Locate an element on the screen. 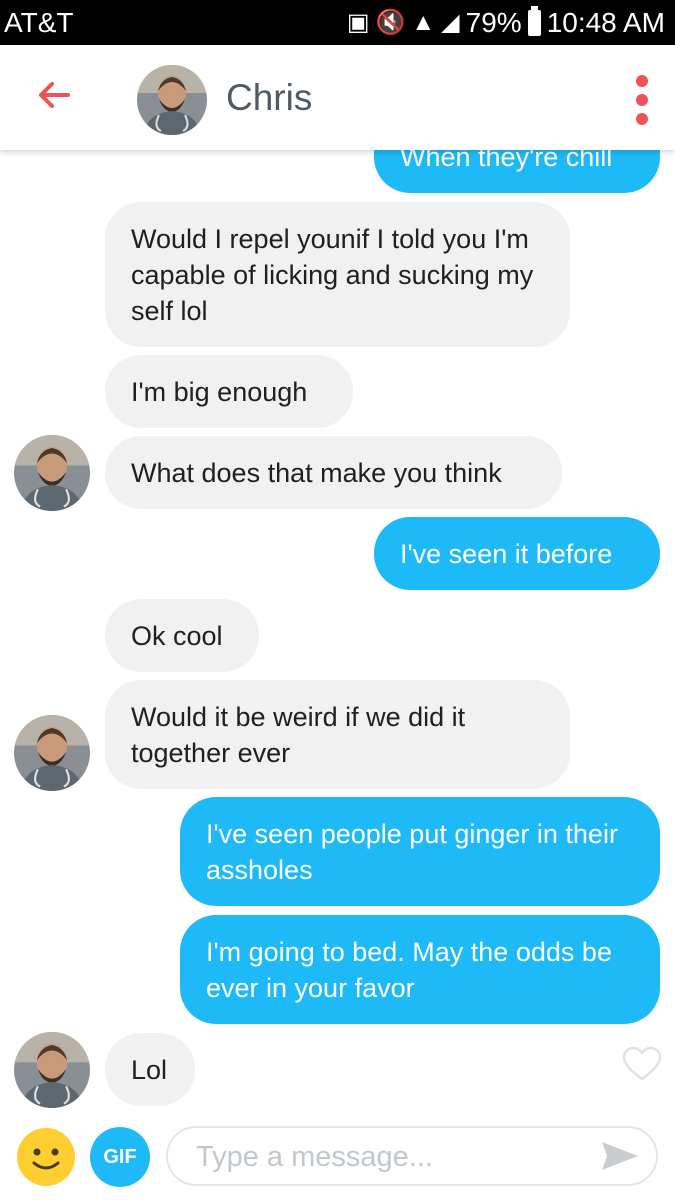  data-saver-icon: ▣ is located at coordinates (358, 22).